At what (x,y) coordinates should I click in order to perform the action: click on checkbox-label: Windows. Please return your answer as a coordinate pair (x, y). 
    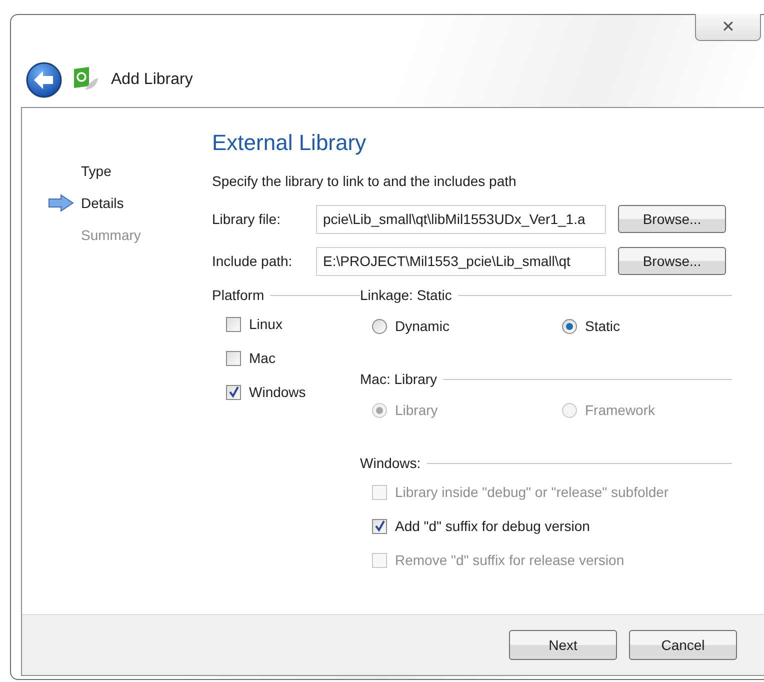
    Looking at the image, I should click on (277, 392).